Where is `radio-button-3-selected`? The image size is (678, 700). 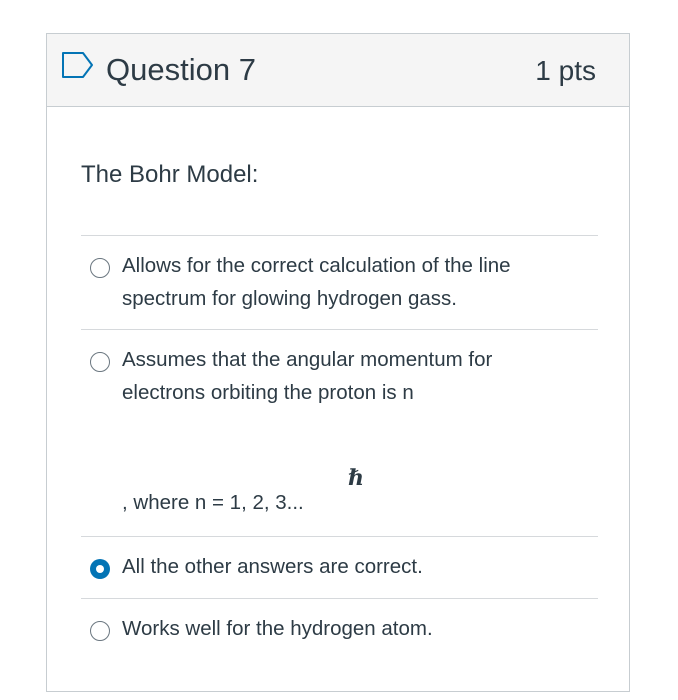
radio-button-3-selected is located at coordinates (100, 569).